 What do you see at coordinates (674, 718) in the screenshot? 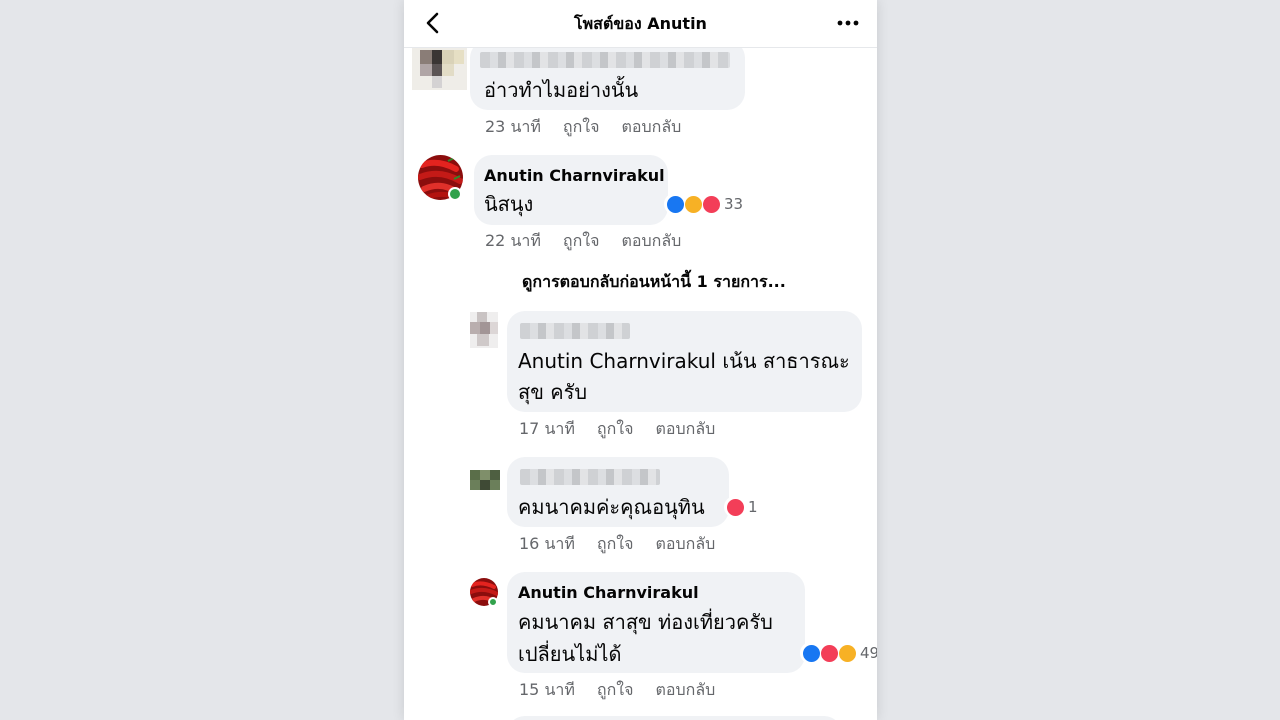
I see `reply-bubble` at bounding box center [674, 718].